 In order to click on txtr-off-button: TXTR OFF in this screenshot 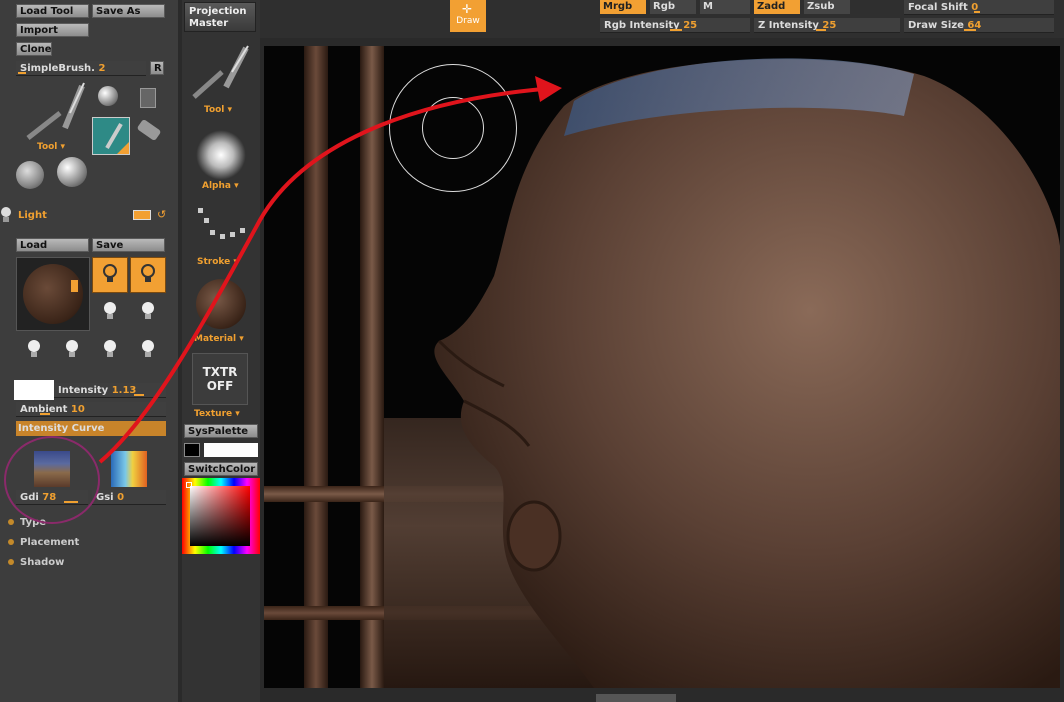, I will do `click(220, 379)`.